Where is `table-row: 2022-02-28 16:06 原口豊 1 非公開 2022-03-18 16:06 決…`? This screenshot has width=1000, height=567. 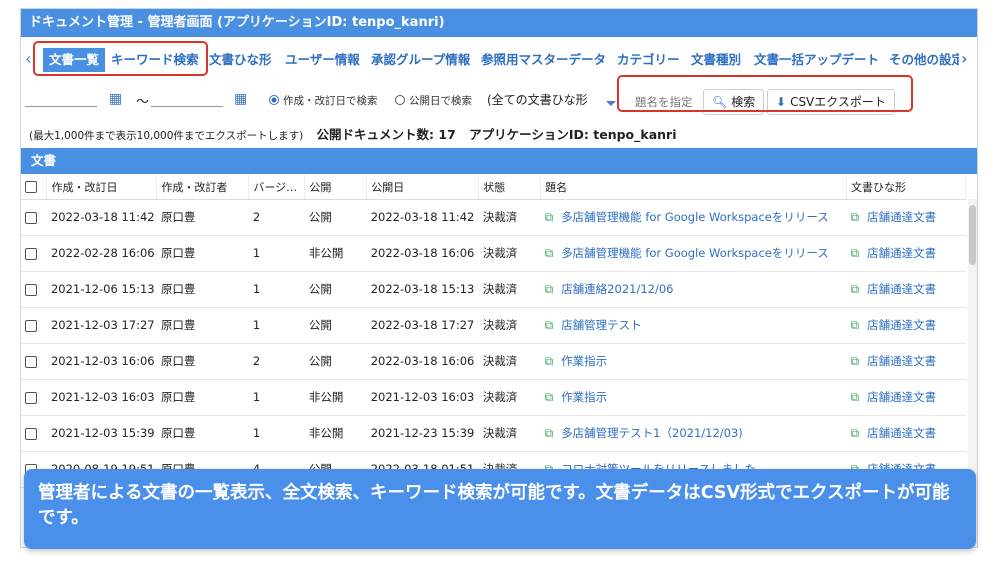
table-row: 2022-02-28 16:06 原口豊 1 非公開 2022-03-18 16:06 決… is located at coordinates (493, 253).